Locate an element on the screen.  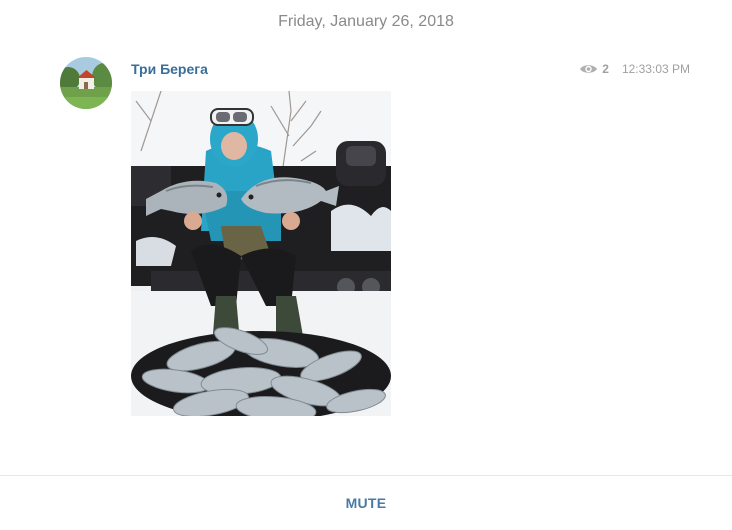
date-separator: Friday, January 26, 2018 is located at coordinates (366, 21).